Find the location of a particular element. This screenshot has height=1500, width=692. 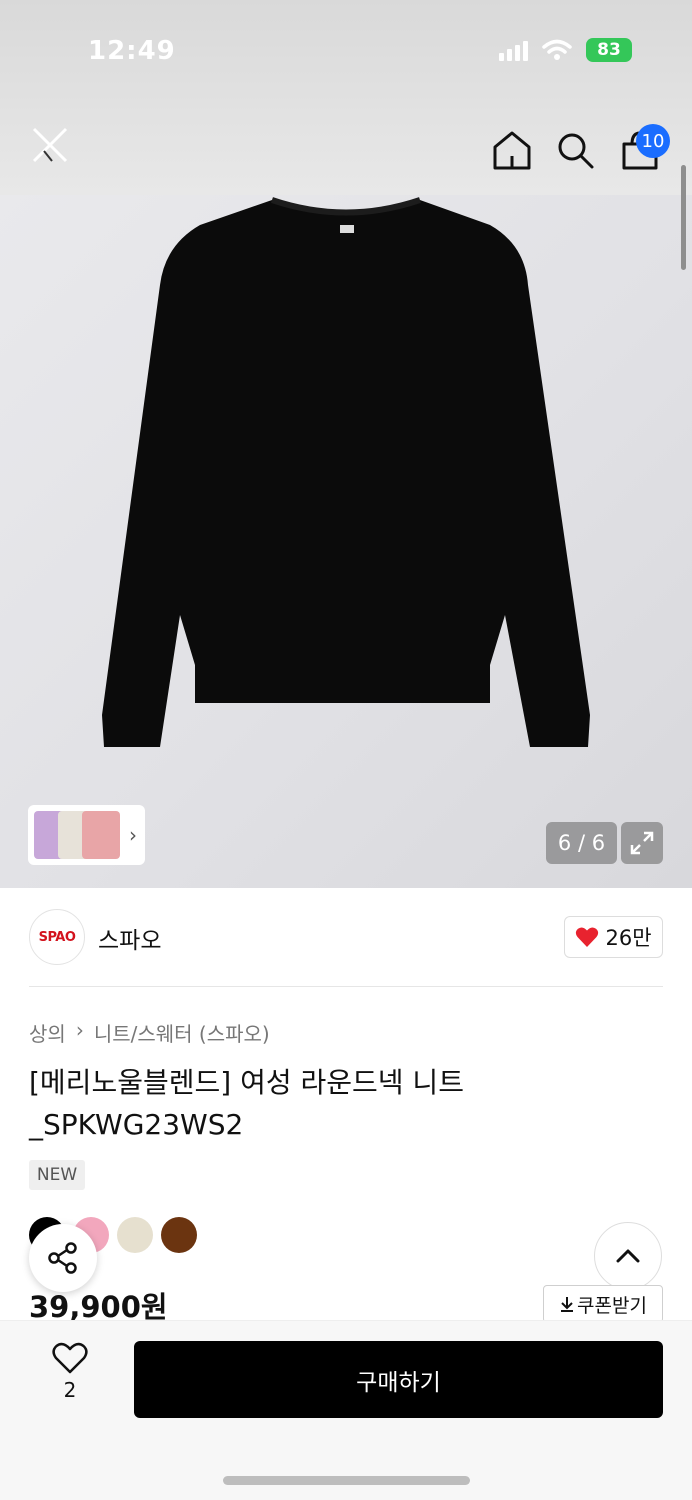

breadcrumb: 상의 › 니트/스웨터 (스파오) is located at coordinates (149, 1032).